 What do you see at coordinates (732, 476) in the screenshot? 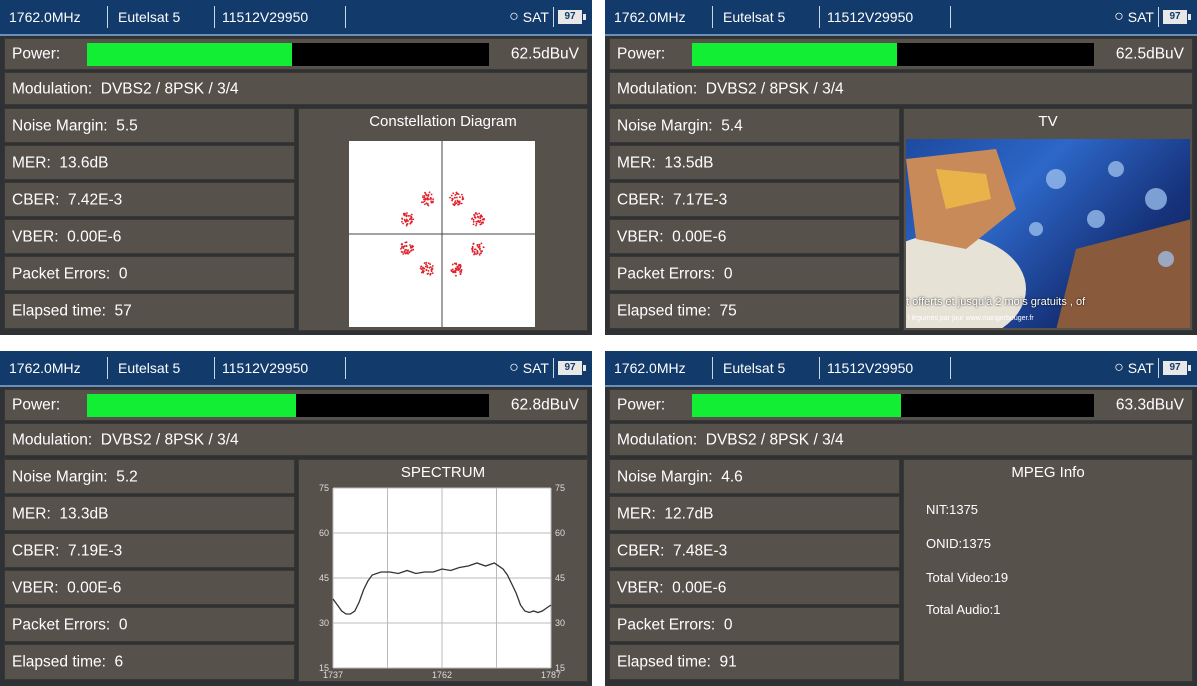
I see `noise-margin-value: 4.6` at bounding box center [732, 476].